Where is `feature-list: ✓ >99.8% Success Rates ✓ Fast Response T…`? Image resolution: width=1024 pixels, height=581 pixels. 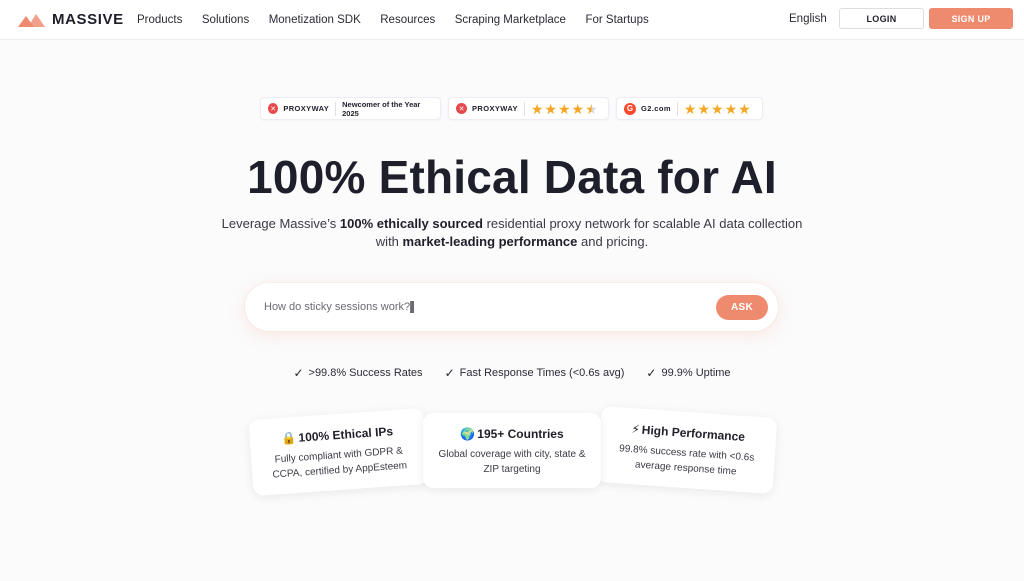
feature-list: ✓ >99.8% Success Rates ✓ Fast Response T… is located at coordinates (512, 373).